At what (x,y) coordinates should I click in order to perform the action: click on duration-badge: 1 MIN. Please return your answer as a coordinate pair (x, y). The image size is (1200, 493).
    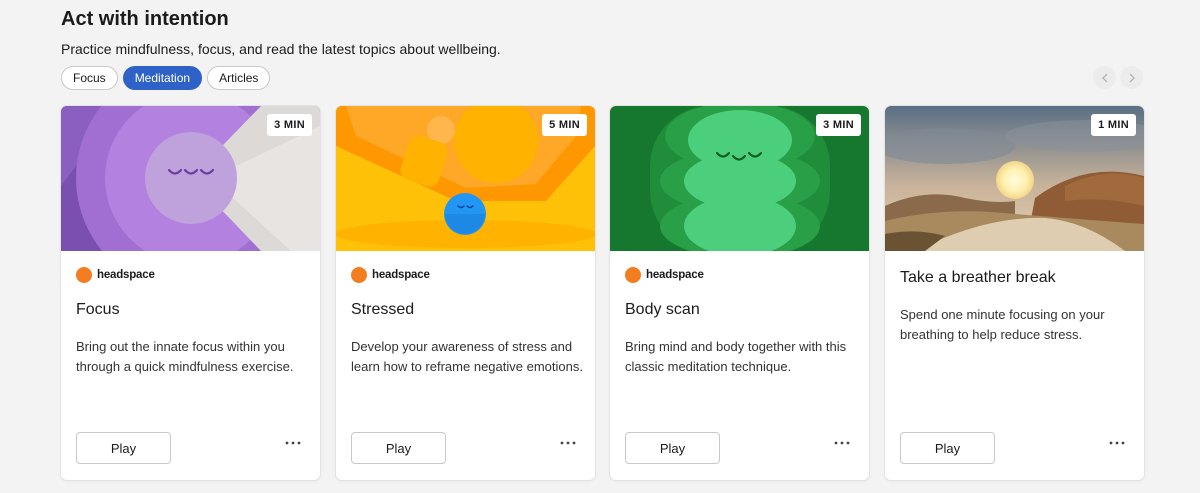
    Looking at the image, I should click on (1113, 125).